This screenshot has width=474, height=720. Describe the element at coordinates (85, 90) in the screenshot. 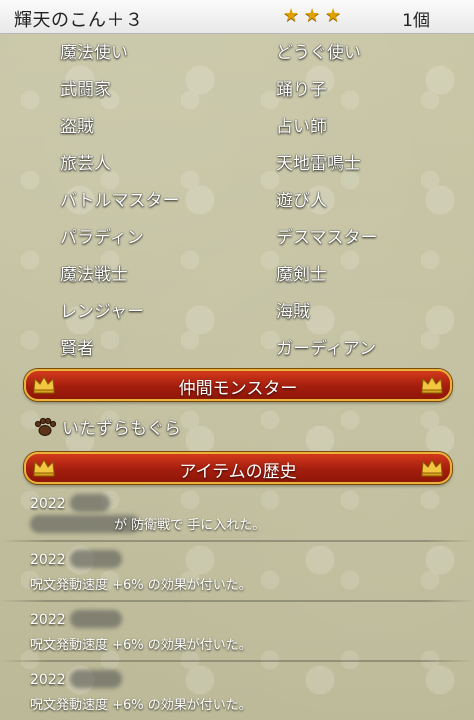

I see `job-label: 武闘家` at that location.